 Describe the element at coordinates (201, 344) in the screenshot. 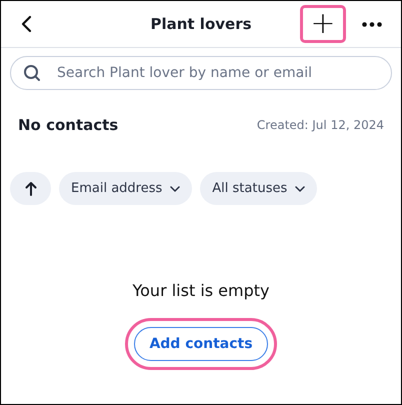

I see `add-contacts-button: Add contacts` at that location.